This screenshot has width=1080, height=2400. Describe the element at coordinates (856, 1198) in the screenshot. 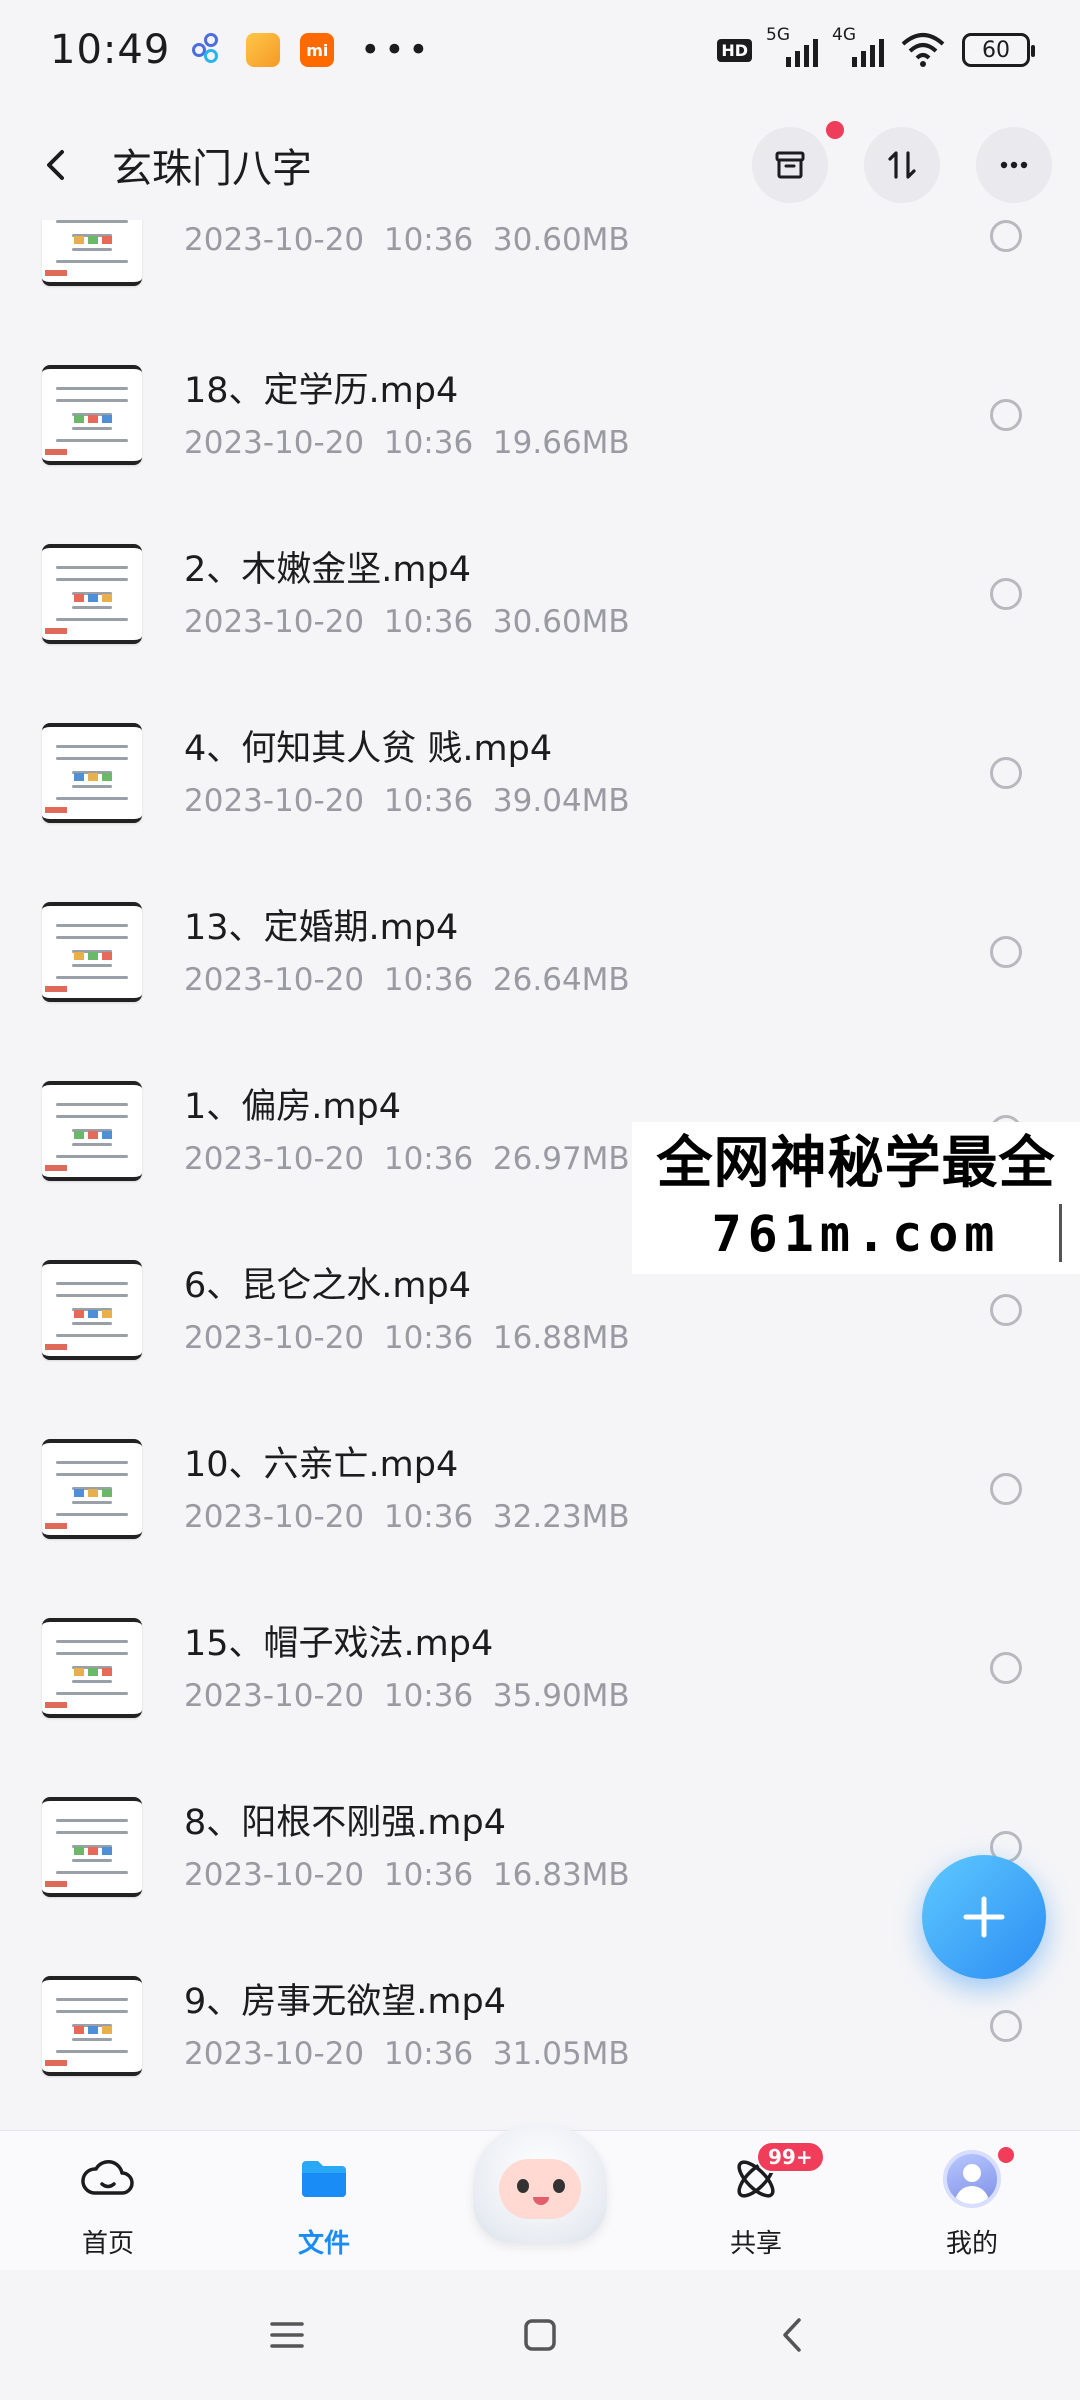

I see `watermark-overlay: 全网神秘学最全 761m.com` at that location.